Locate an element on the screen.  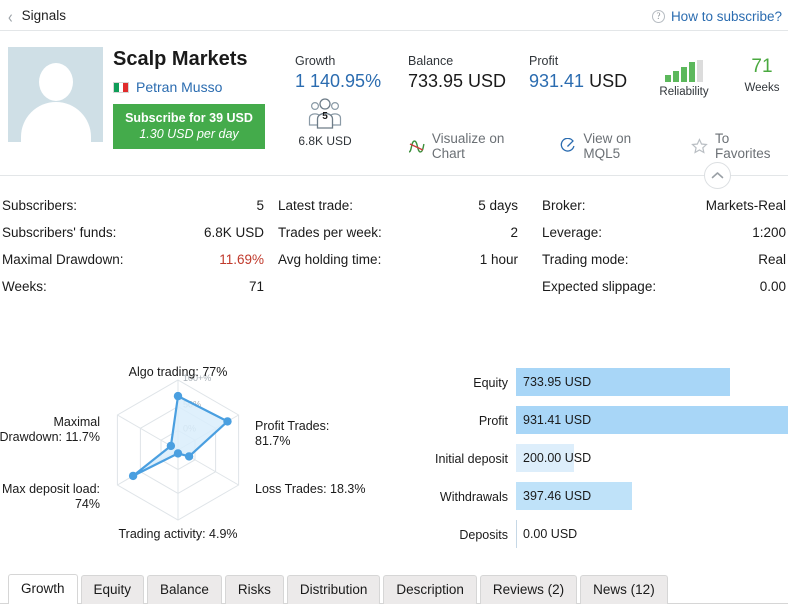
tab-reviews-2: Reviews (2) is located at coordinates (528, 589).